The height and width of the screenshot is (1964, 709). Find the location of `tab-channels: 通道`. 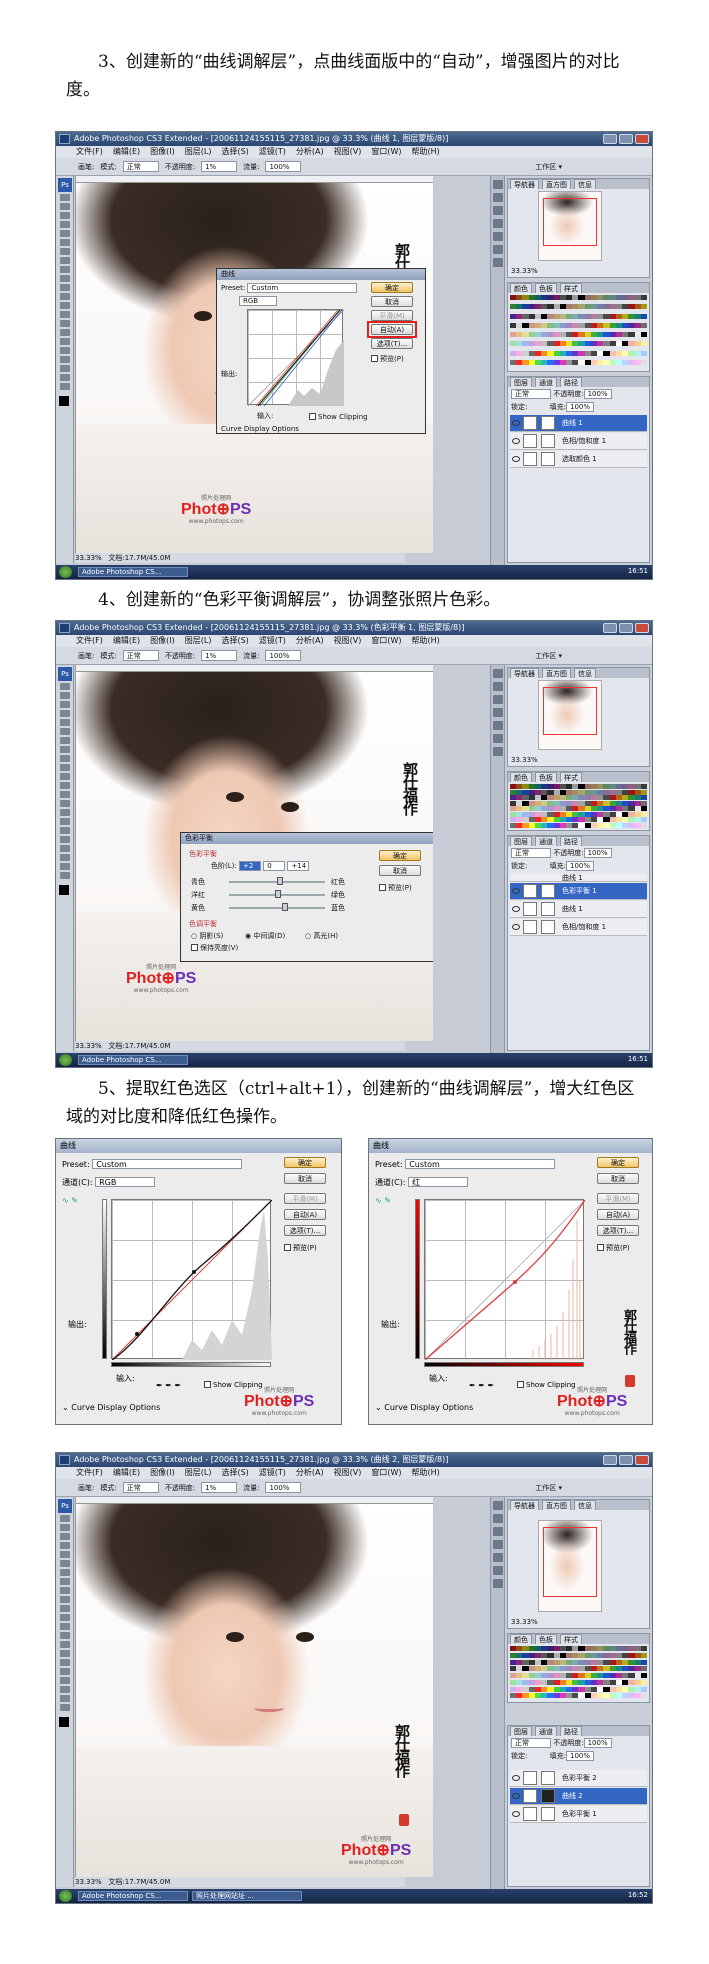

tab-channels: 通道 is located at coordinates (546, 841).